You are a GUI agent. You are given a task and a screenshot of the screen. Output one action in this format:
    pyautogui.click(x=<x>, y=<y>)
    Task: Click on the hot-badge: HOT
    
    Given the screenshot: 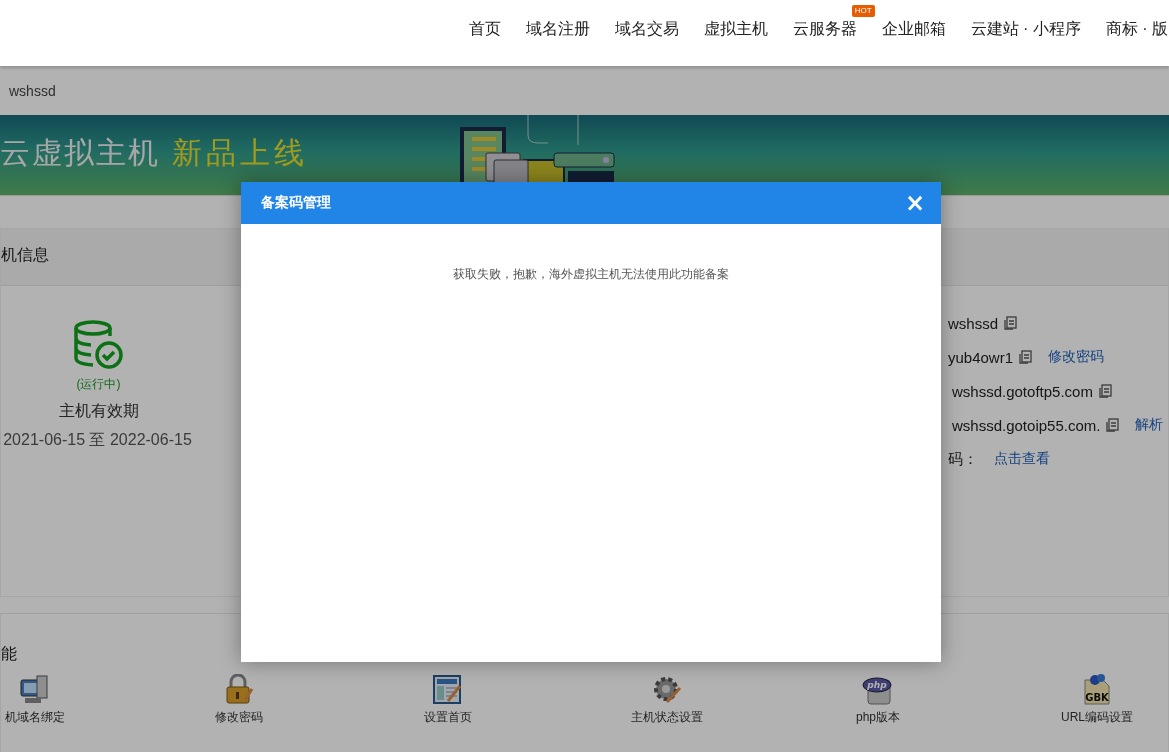 What is the action you would take?
    pyautogui.click(x=863, y=10)
    